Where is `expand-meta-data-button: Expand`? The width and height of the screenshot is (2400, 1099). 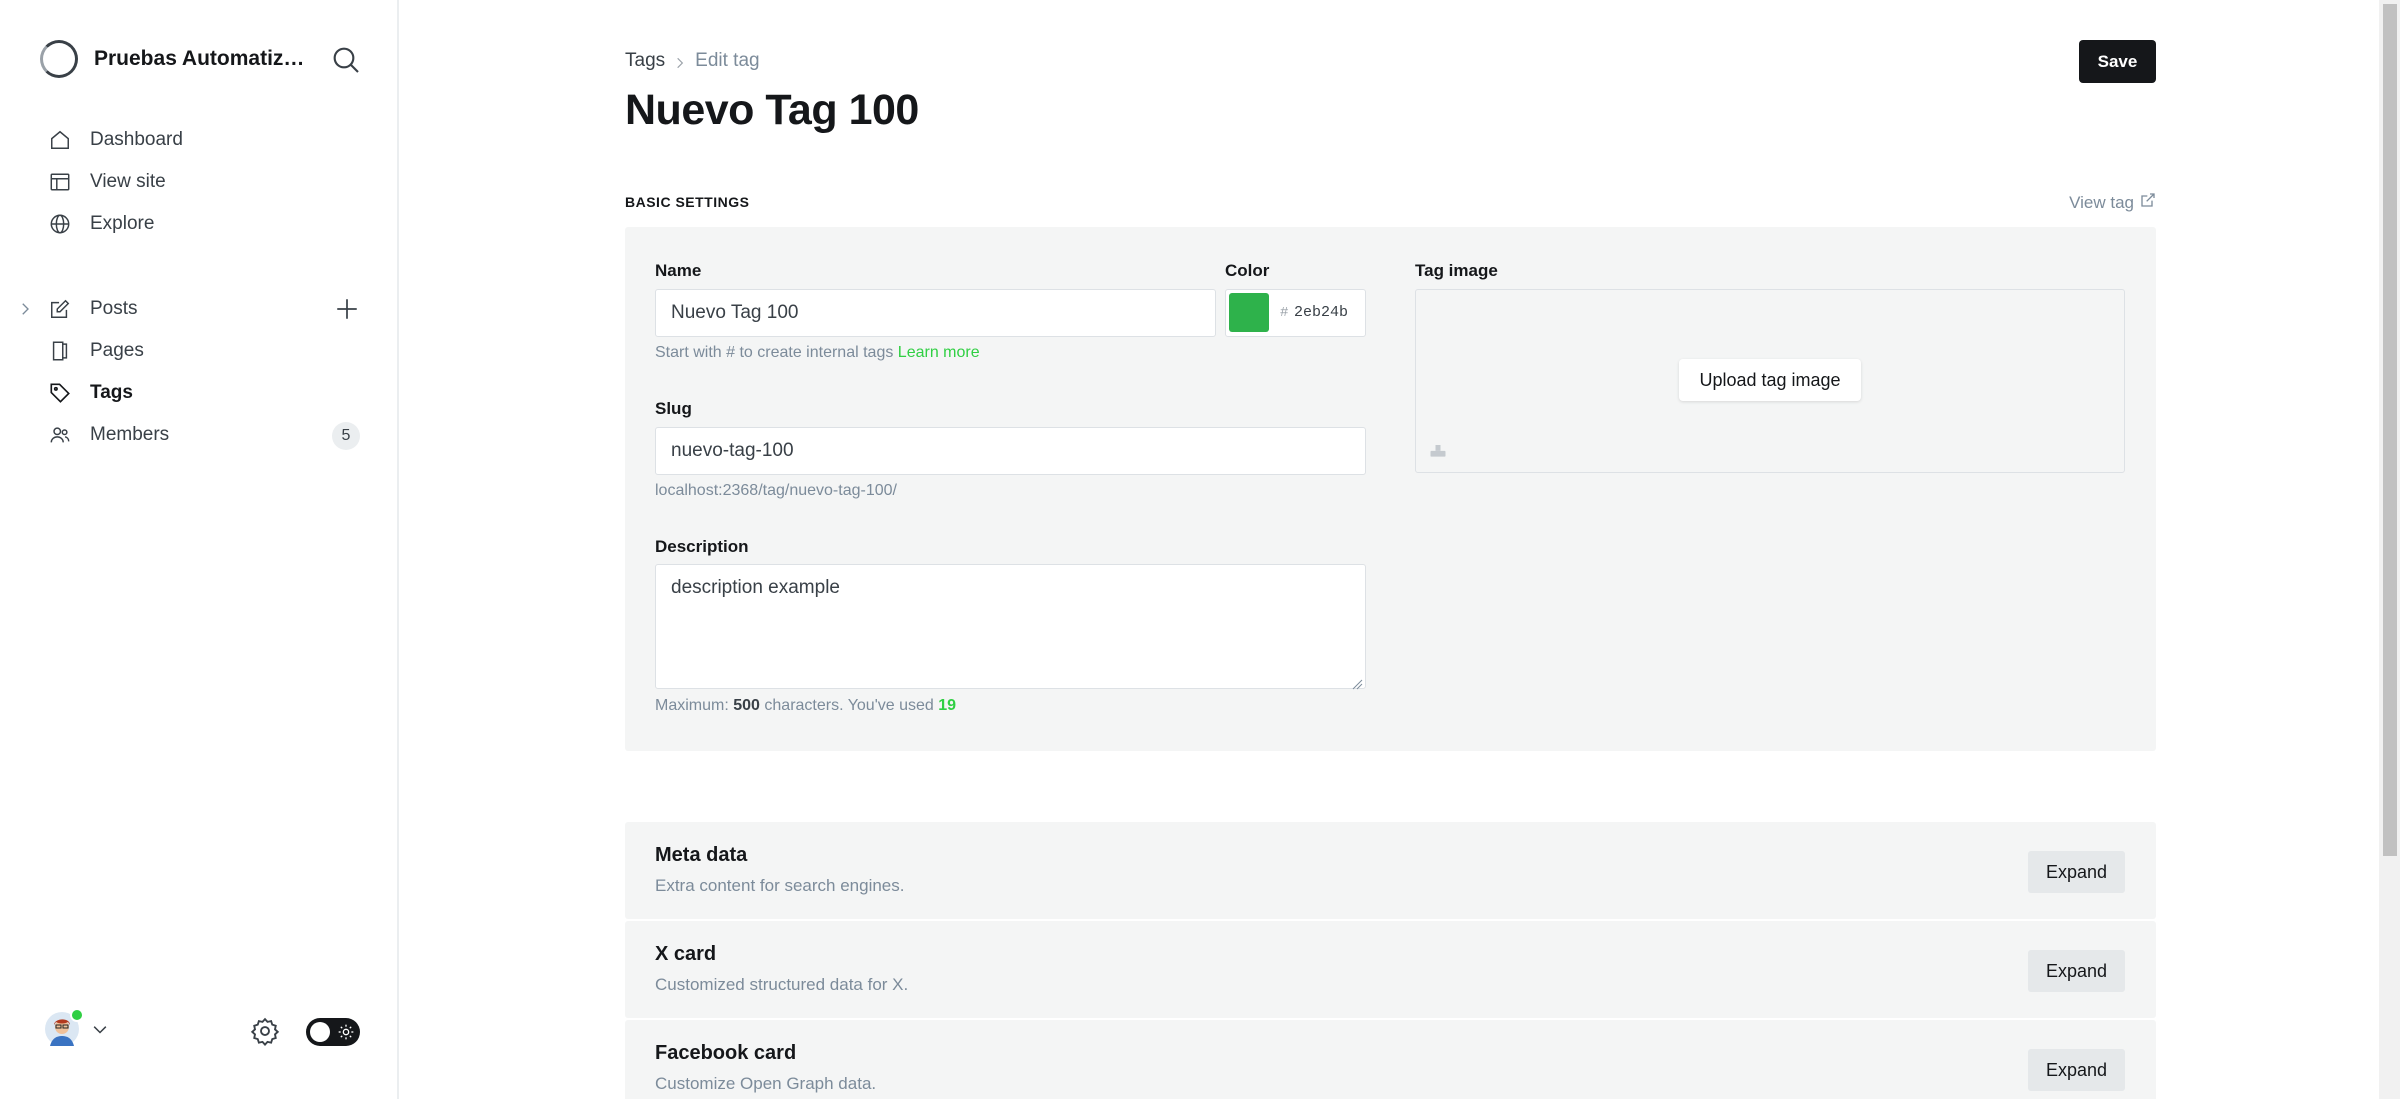
expand-meta-data-button: Expand is located at coordinates (2076, 872).